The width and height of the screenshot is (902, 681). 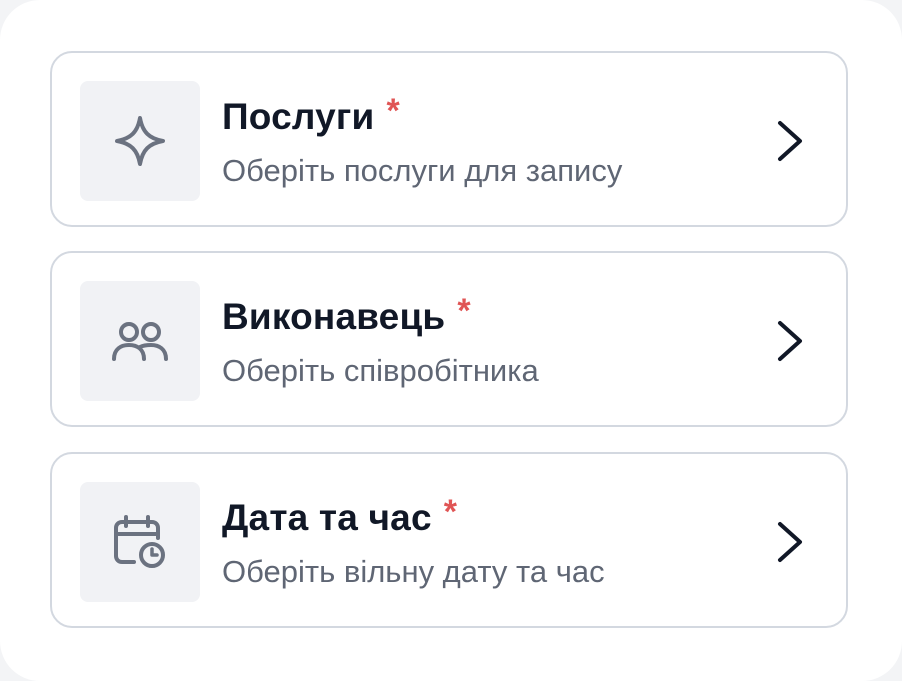 I want to click on services-subtitle: Оберіть послуги для запису, so click(x=422, y=170).